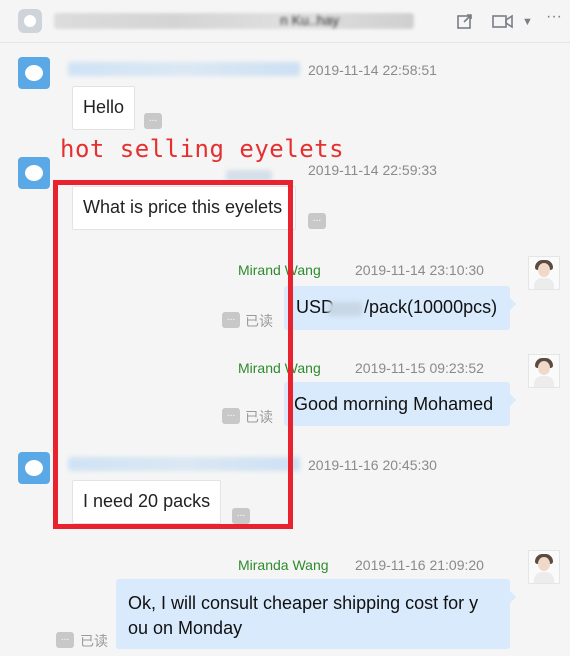 This screenshot has width=570, height=656. I want to click on read-status: 已读, so click(94, 641).